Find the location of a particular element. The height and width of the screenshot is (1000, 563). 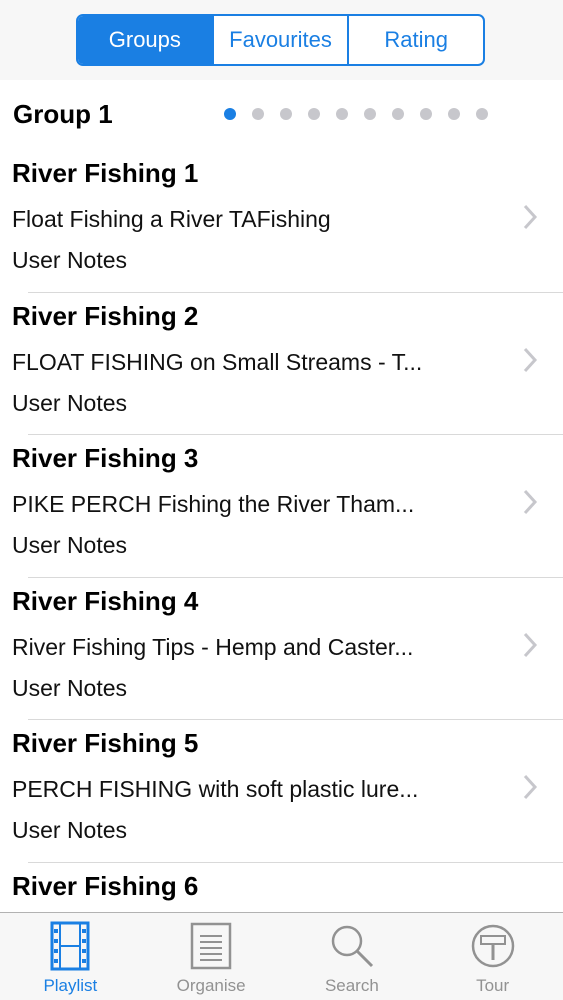

top-bar: Groups Favourites Rating is located at coordinates (281, 40).